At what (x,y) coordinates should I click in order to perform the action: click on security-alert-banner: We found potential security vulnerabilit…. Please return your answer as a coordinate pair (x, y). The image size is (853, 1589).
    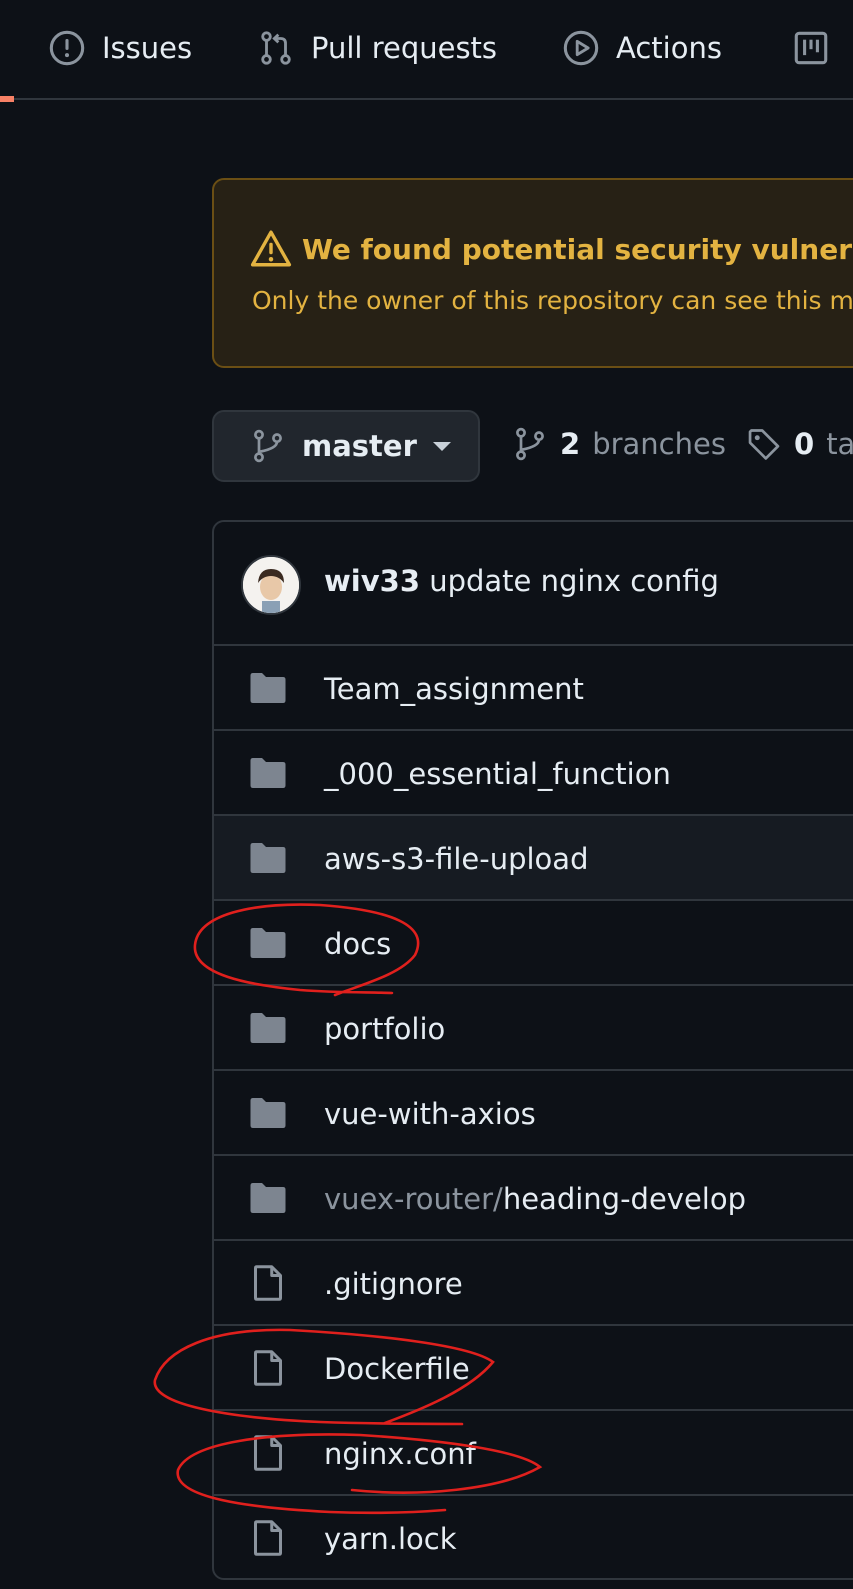
    Looking at the image, I should click on (532, 273).